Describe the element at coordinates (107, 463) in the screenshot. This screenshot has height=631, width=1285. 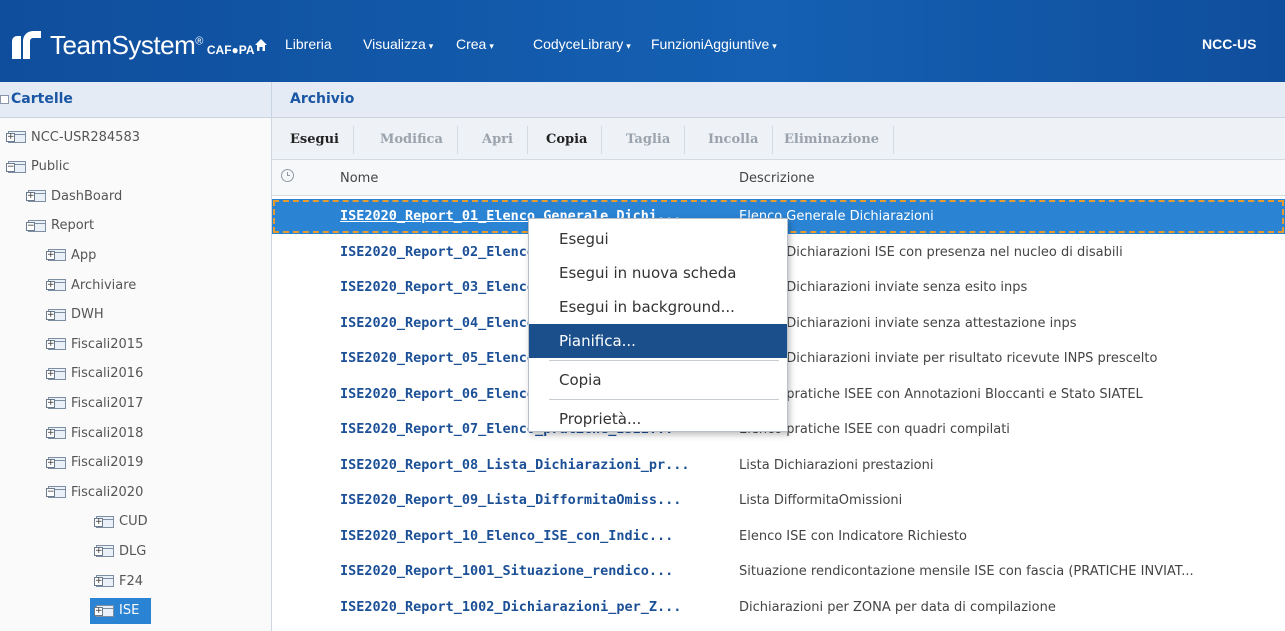
I see `tree-node-label: Fiscali2019` at that location.